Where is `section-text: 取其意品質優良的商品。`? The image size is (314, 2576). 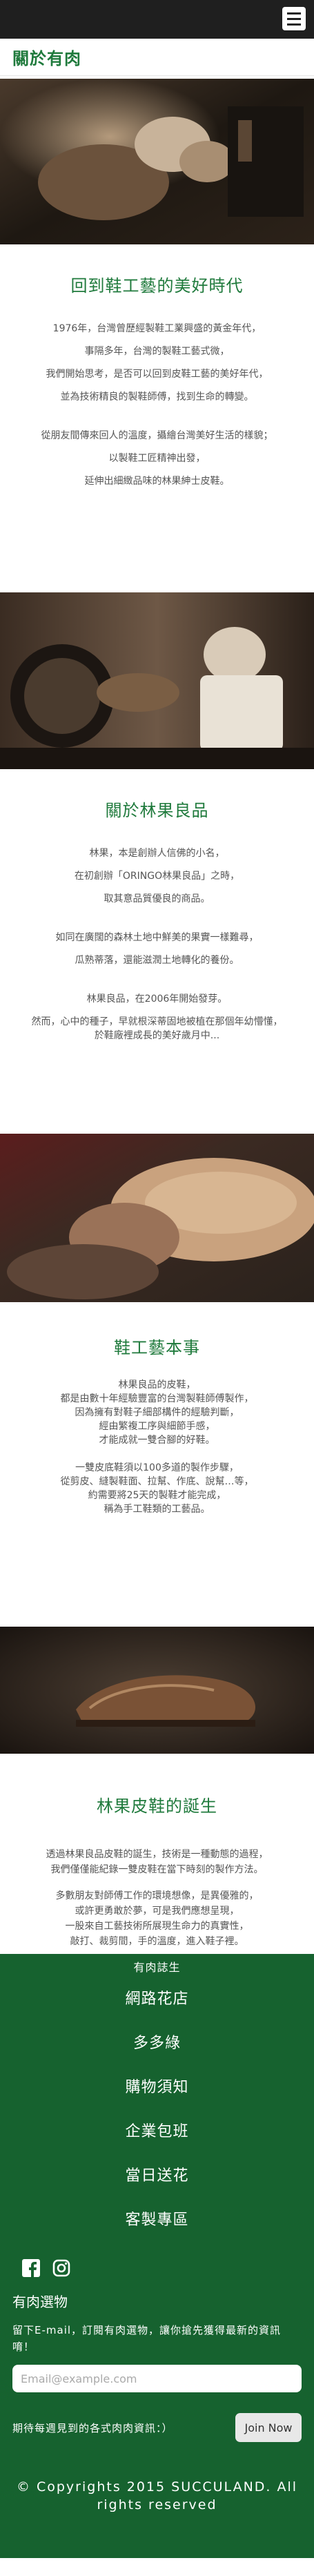 section-text: 取其意品質優良的商品。 is located at coordinates (157, 899).